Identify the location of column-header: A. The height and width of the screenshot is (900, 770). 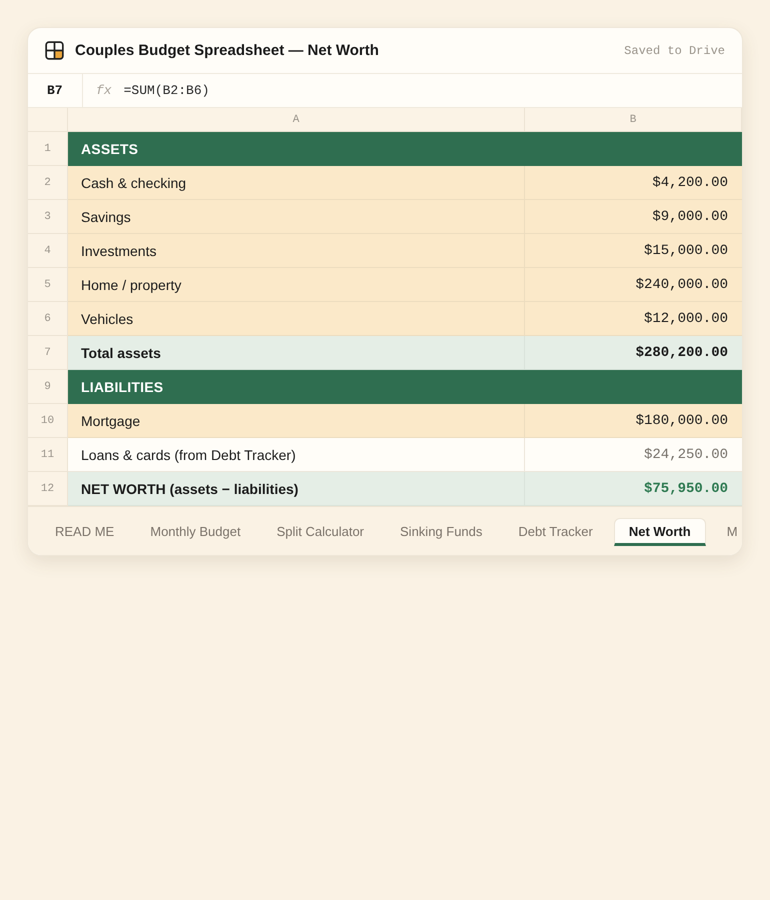
(296, 120).